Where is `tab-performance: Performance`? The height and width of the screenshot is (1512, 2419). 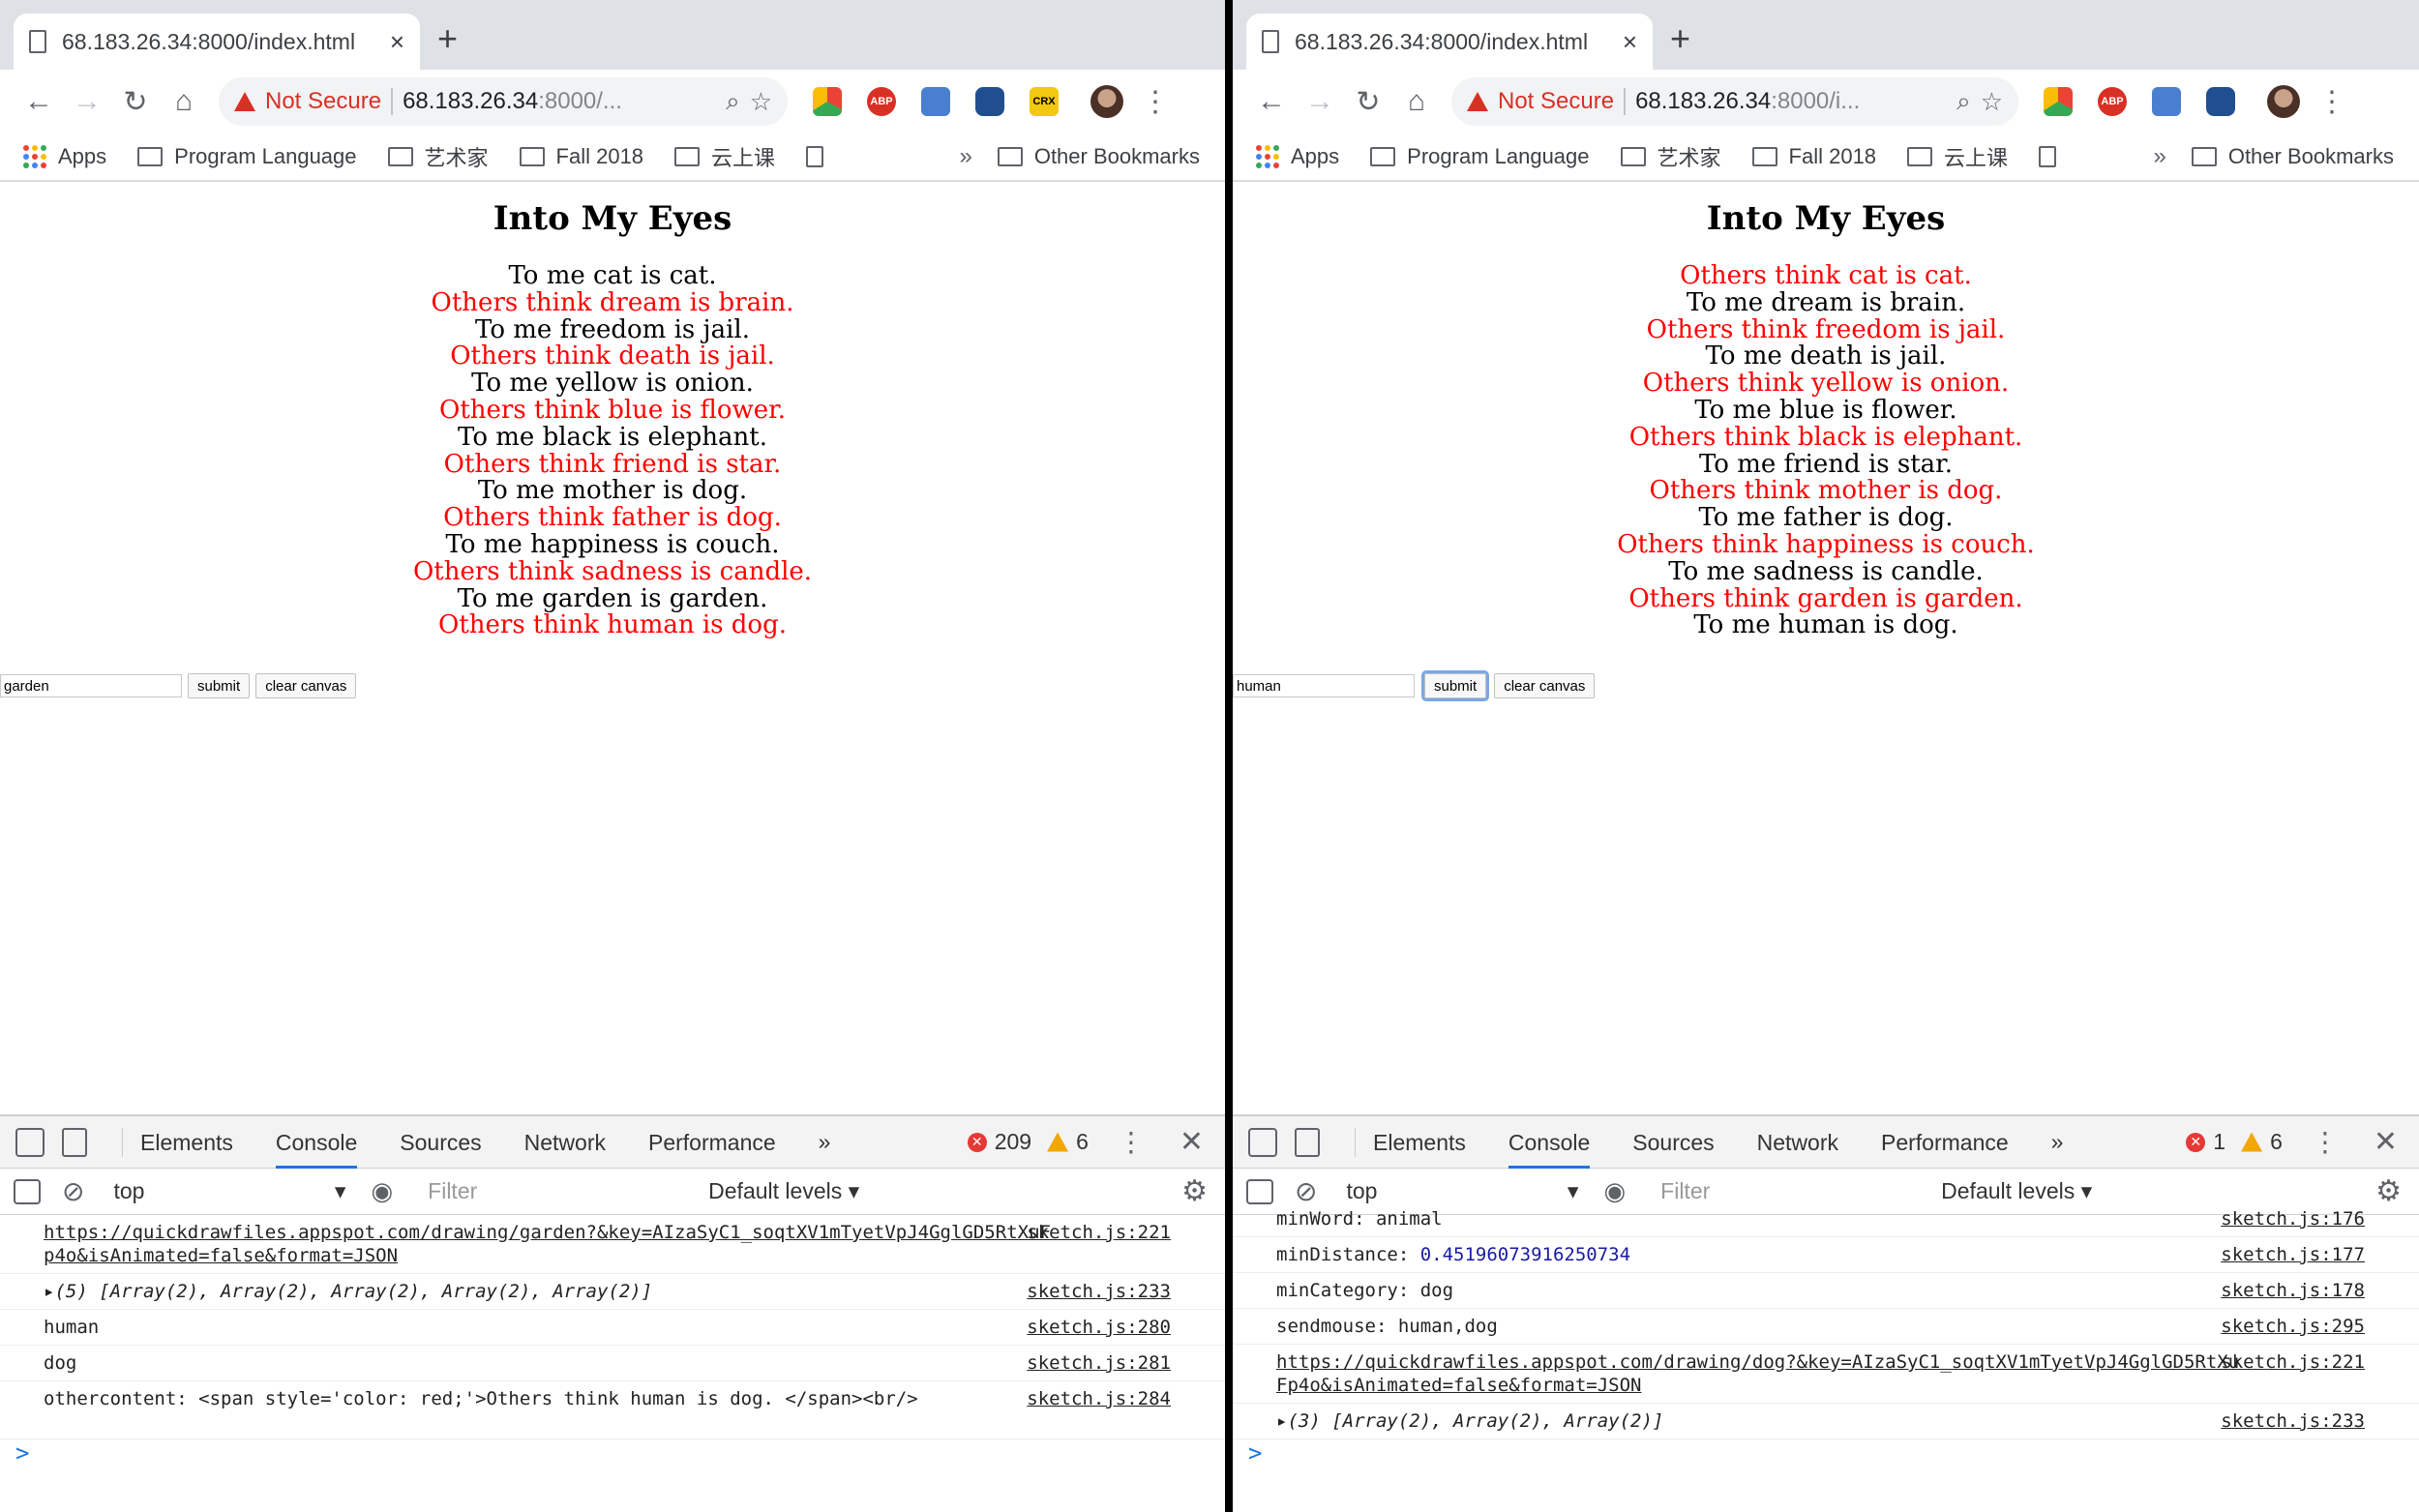 tab-performance: Performance is located at coordinates (712, 1143).